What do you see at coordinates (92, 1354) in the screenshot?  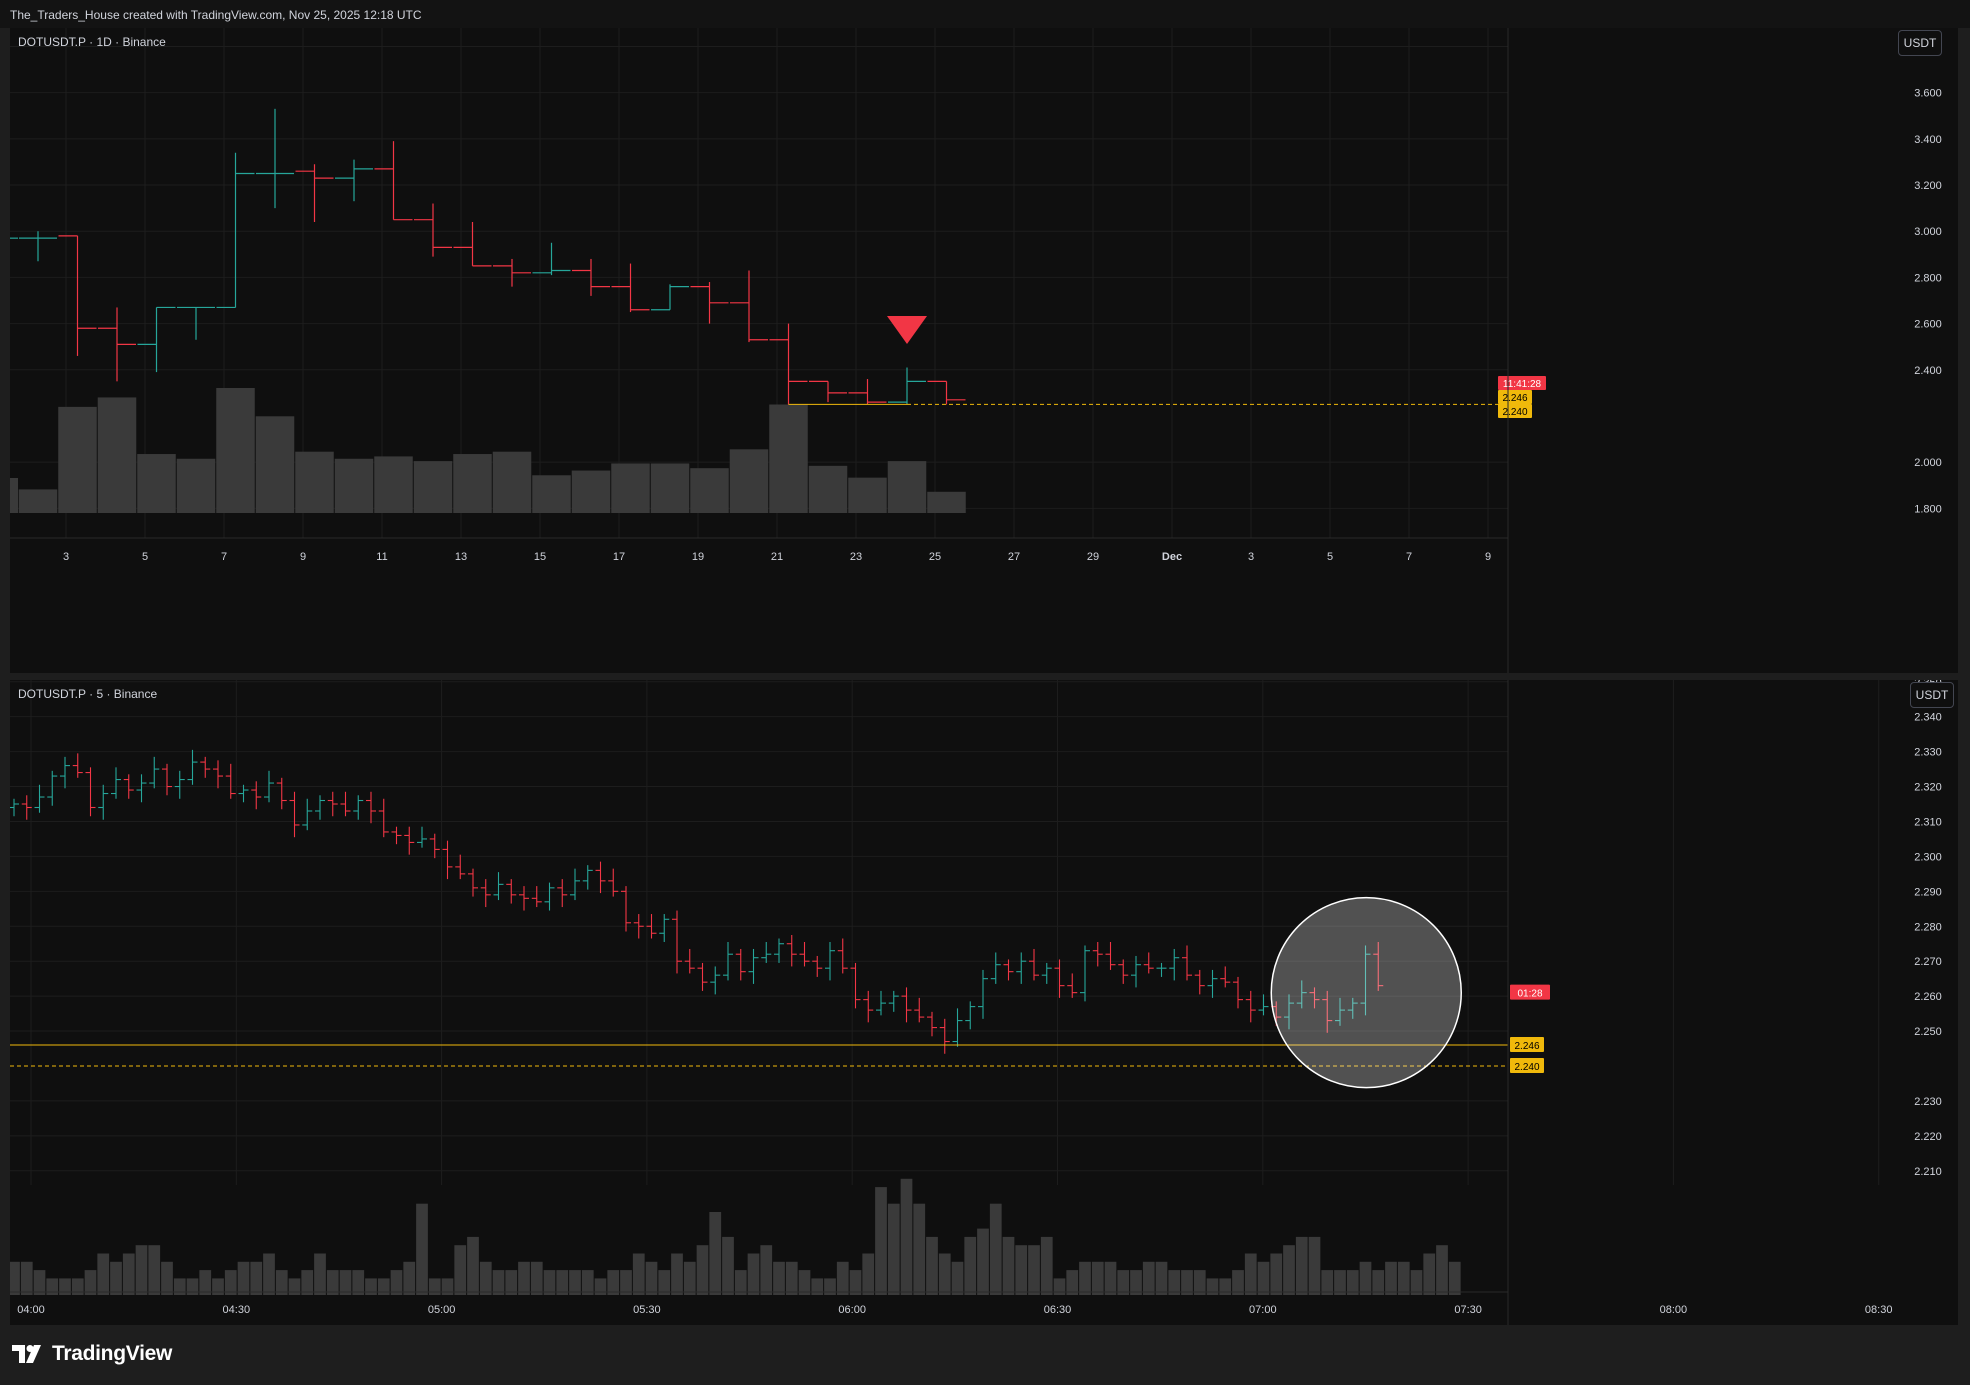 I see `tradingview-logo: TradingView` at bounding box center [92, 1354].